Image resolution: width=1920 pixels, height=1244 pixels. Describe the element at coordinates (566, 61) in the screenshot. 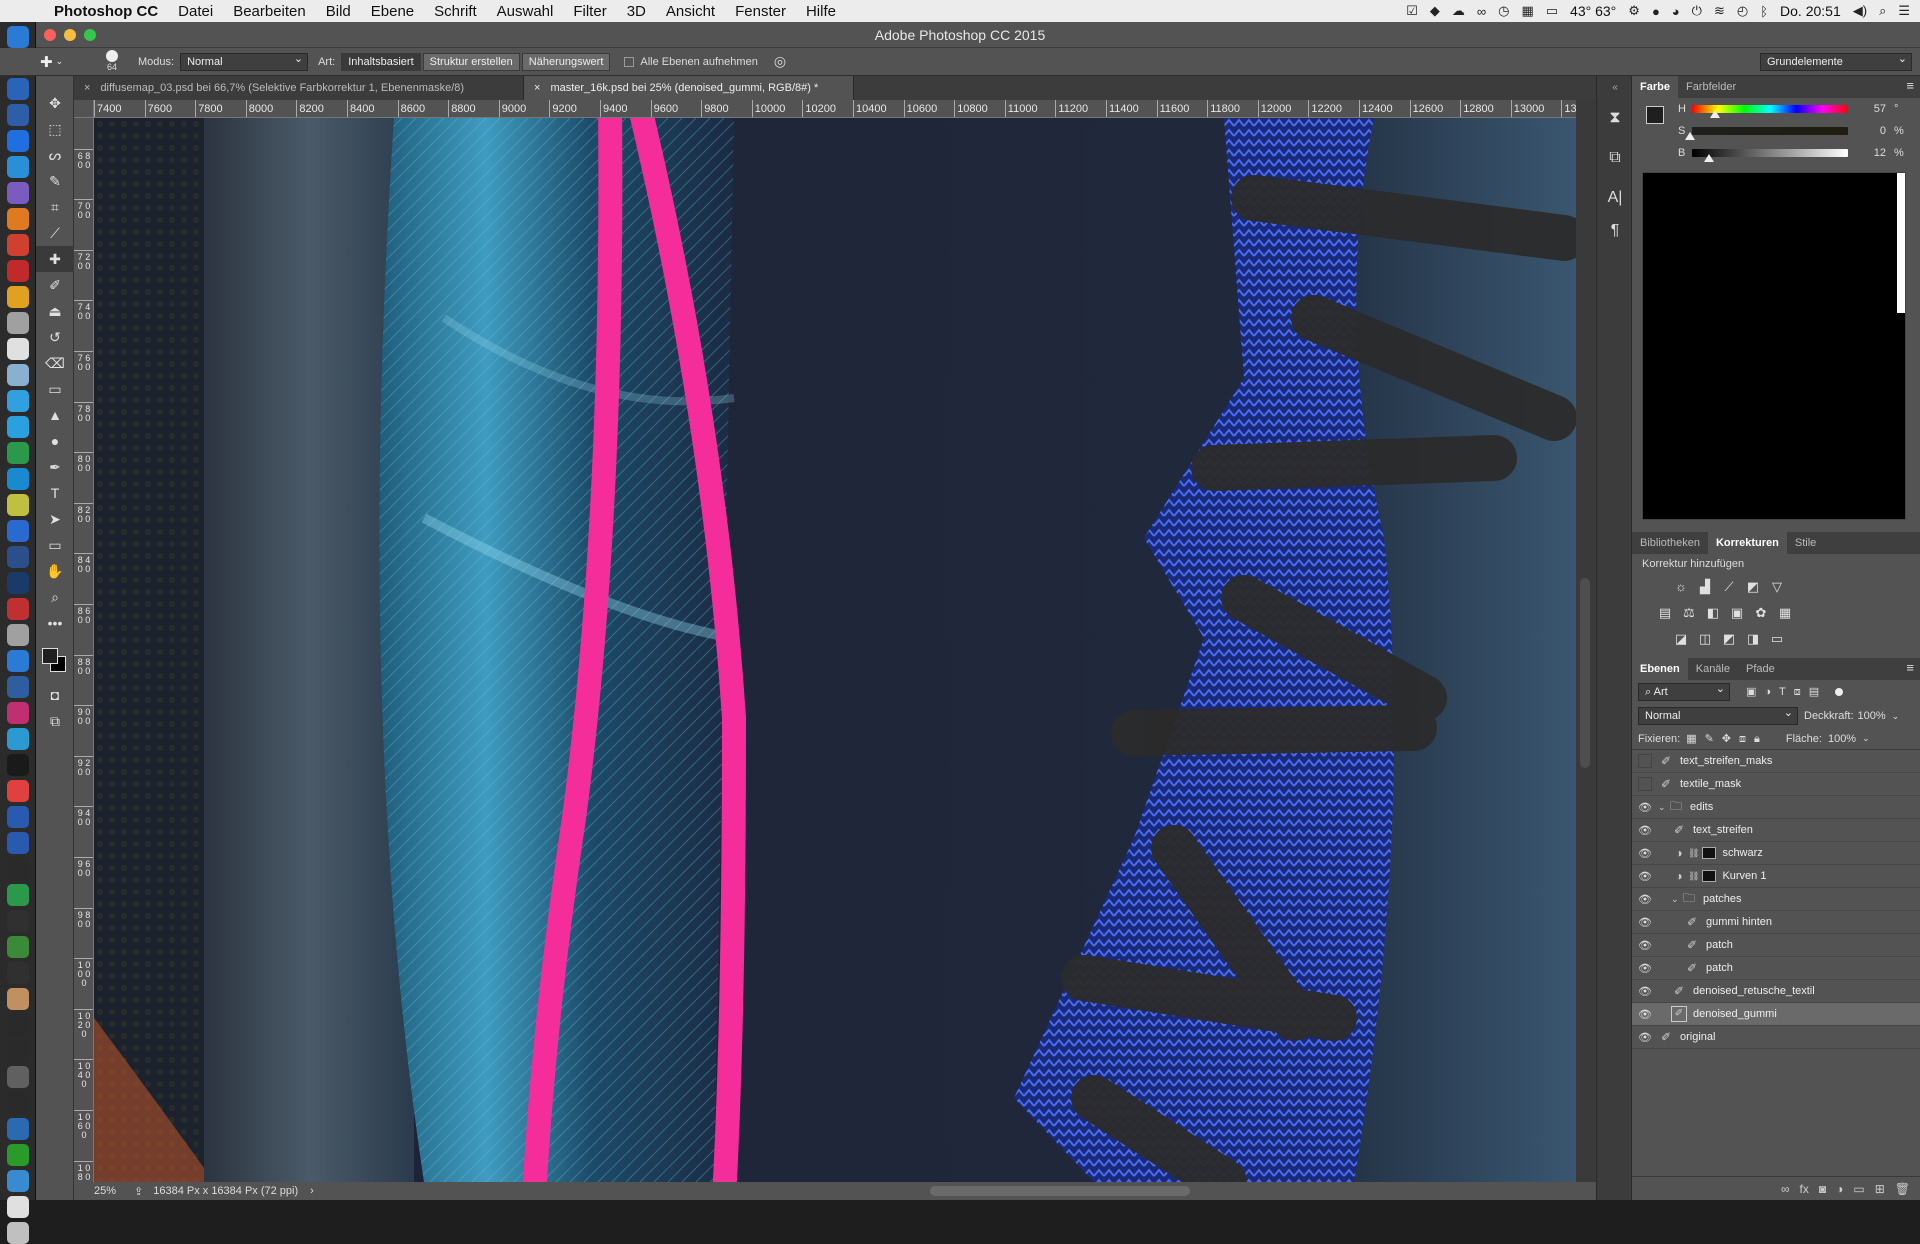

I see `proximity-match-button: Näherungswert` at that location.